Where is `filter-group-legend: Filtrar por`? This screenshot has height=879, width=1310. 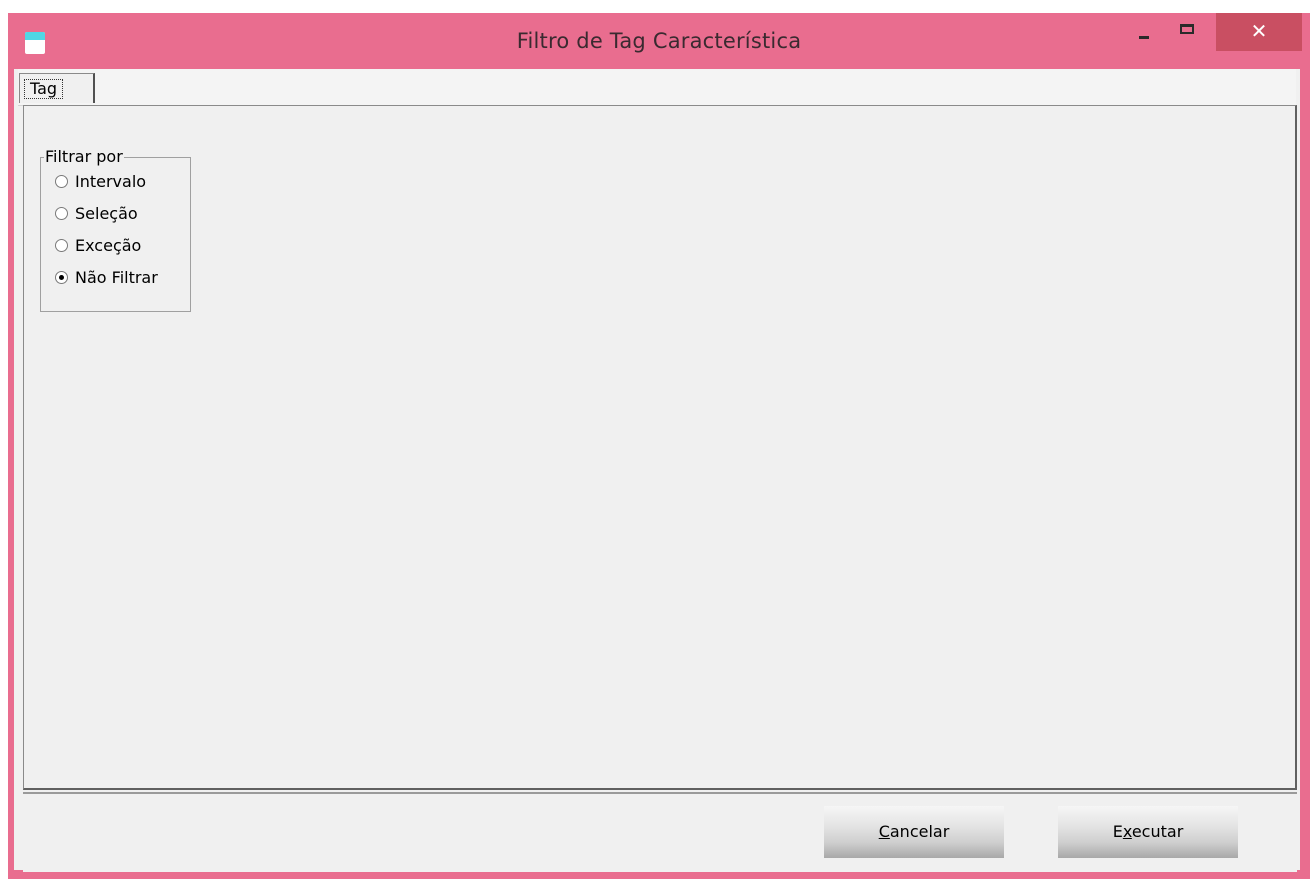 filter-group-legend: Filtrar por is located at coordinates (84, 156).